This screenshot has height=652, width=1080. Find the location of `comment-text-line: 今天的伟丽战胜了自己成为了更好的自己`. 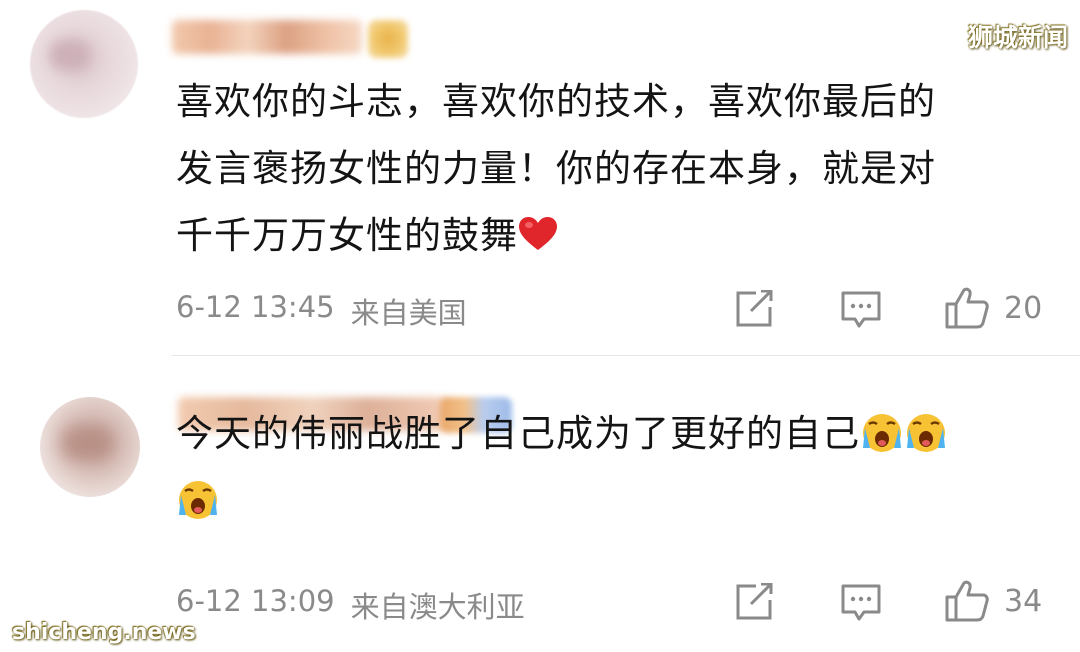

comment-text-line: 今天的伟丽战胜了自己成为了更好的自己 is located at coordinates (608, 433).